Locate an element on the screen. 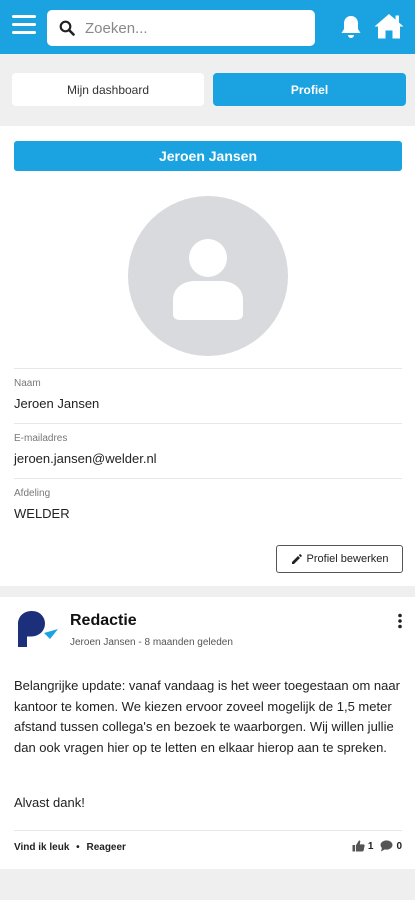 This screenshot has width=415, height=900. post-footer: Vind ik leuk • Reageer 1 0 is located at coordinates (208, 841).